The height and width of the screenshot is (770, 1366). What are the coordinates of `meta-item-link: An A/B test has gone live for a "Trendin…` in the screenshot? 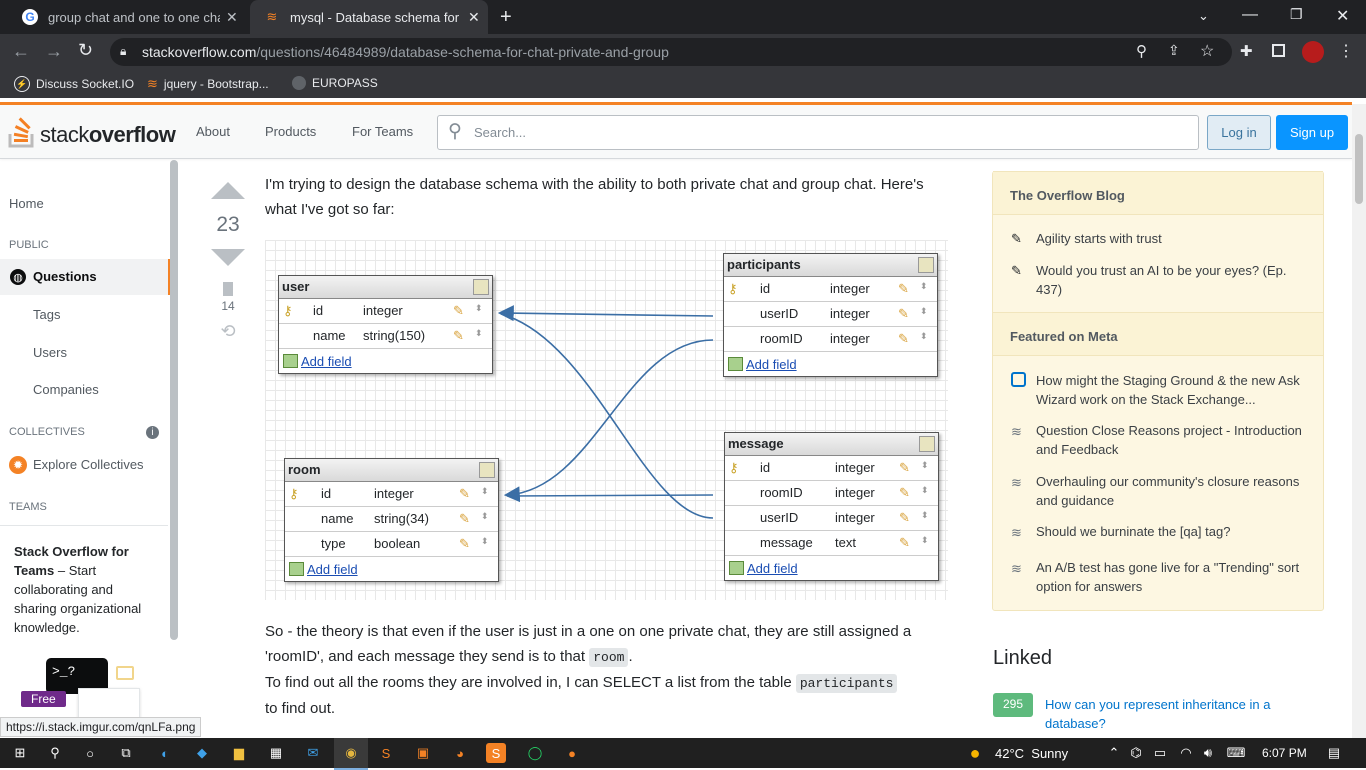 It's located at (1171, 577).